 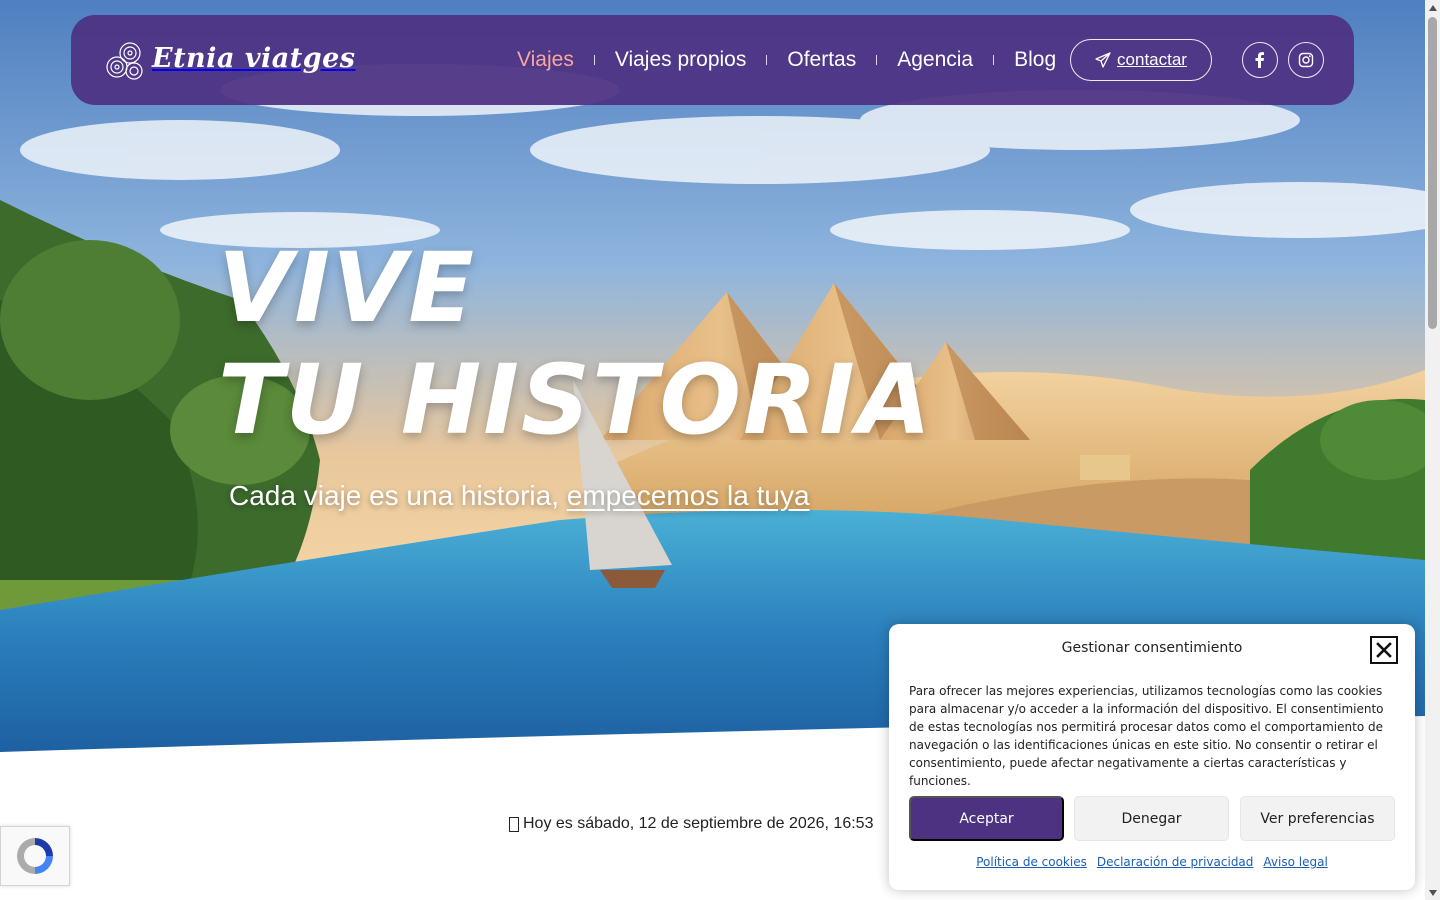 I want to click on hero-title-line-2: TU HISTORIA, so click(x=576, y=400).